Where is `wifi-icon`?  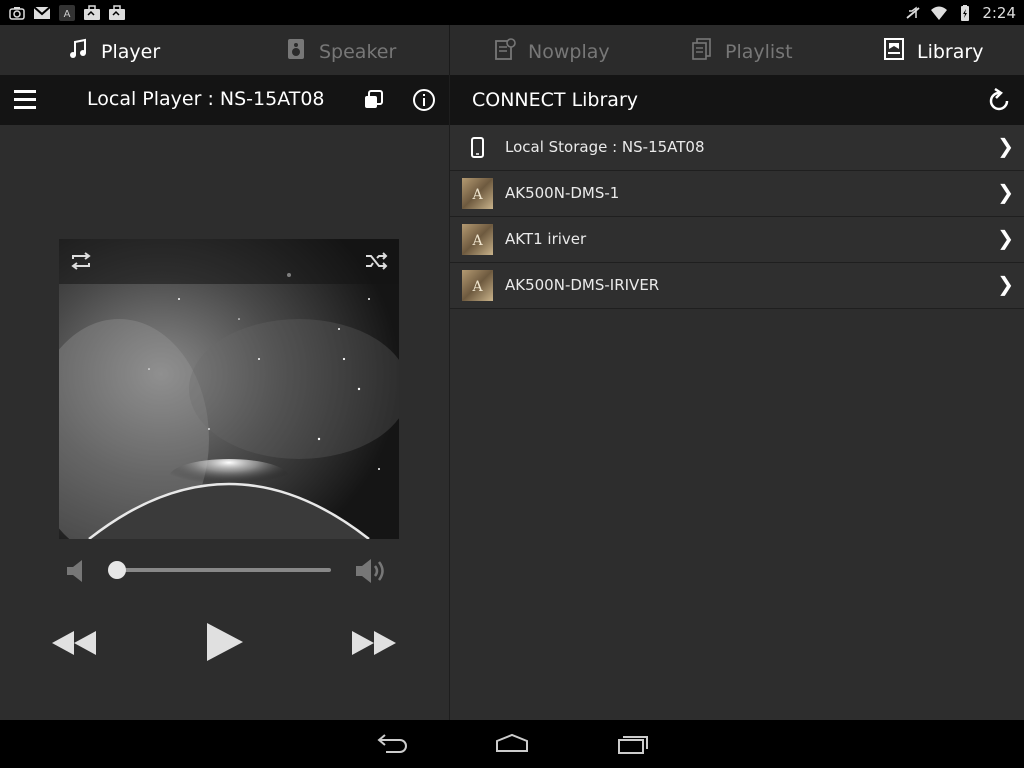
wifi-icon is located at coordinates (939, 13).